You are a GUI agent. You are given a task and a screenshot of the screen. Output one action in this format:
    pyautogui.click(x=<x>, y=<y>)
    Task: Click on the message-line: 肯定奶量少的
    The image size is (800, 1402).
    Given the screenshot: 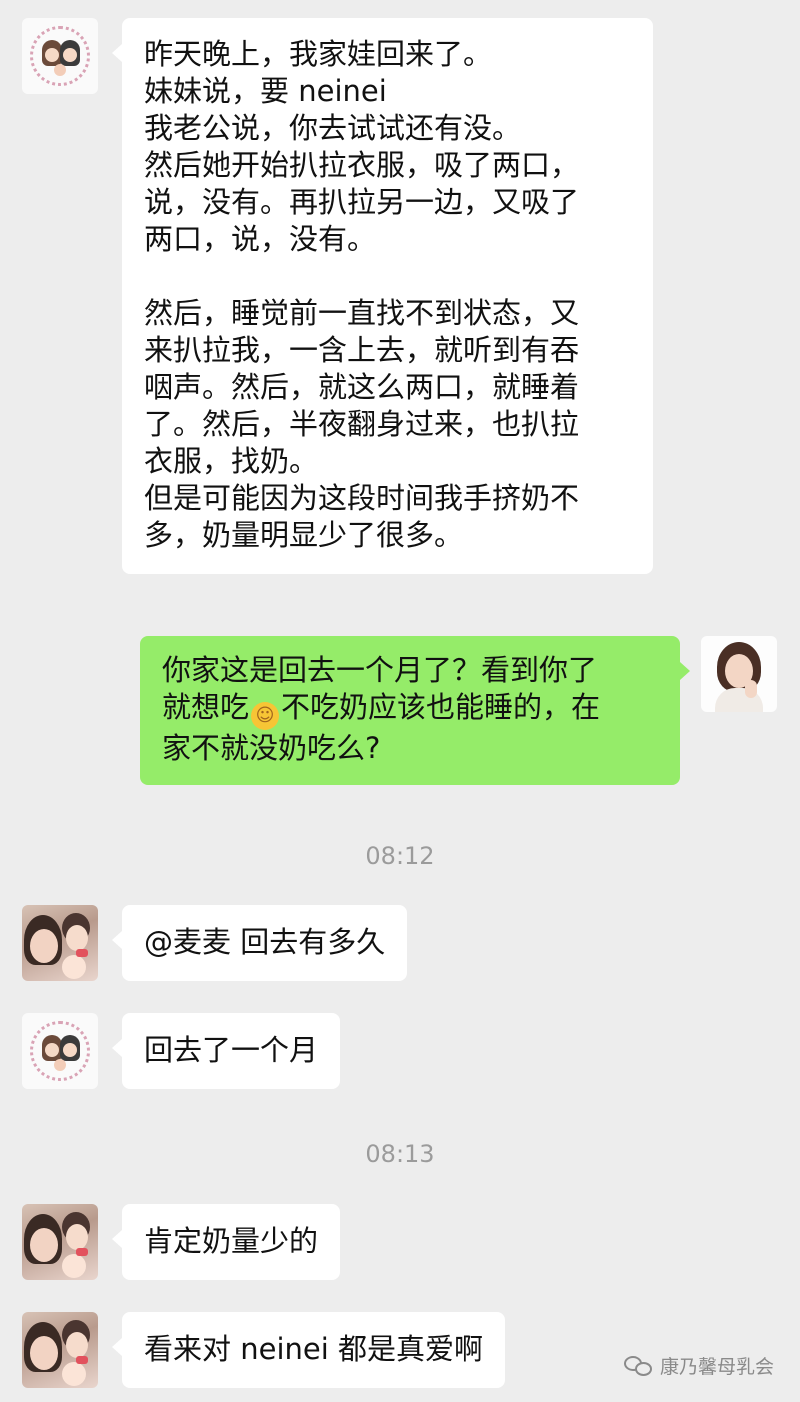 What is the action you would take?
    pyautogui.click(x=231, y=1241)
    